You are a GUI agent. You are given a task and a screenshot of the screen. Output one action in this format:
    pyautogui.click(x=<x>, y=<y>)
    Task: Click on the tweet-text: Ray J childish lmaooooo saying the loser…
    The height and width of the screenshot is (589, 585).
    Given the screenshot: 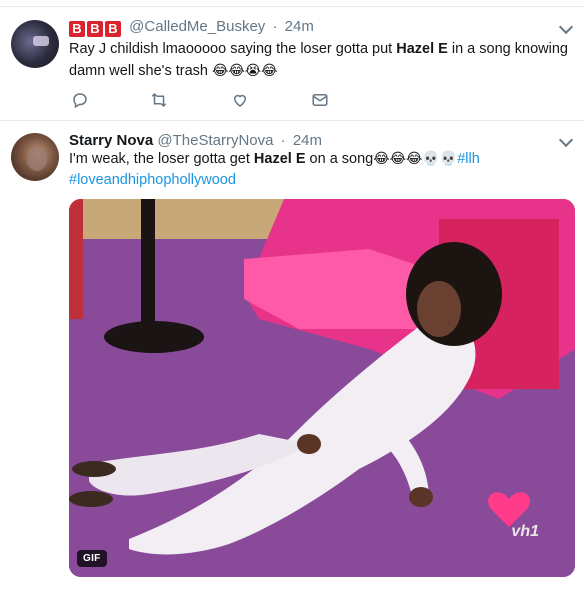 What is the action you would take?
    pyautogui.click(x=319, y=60)
    